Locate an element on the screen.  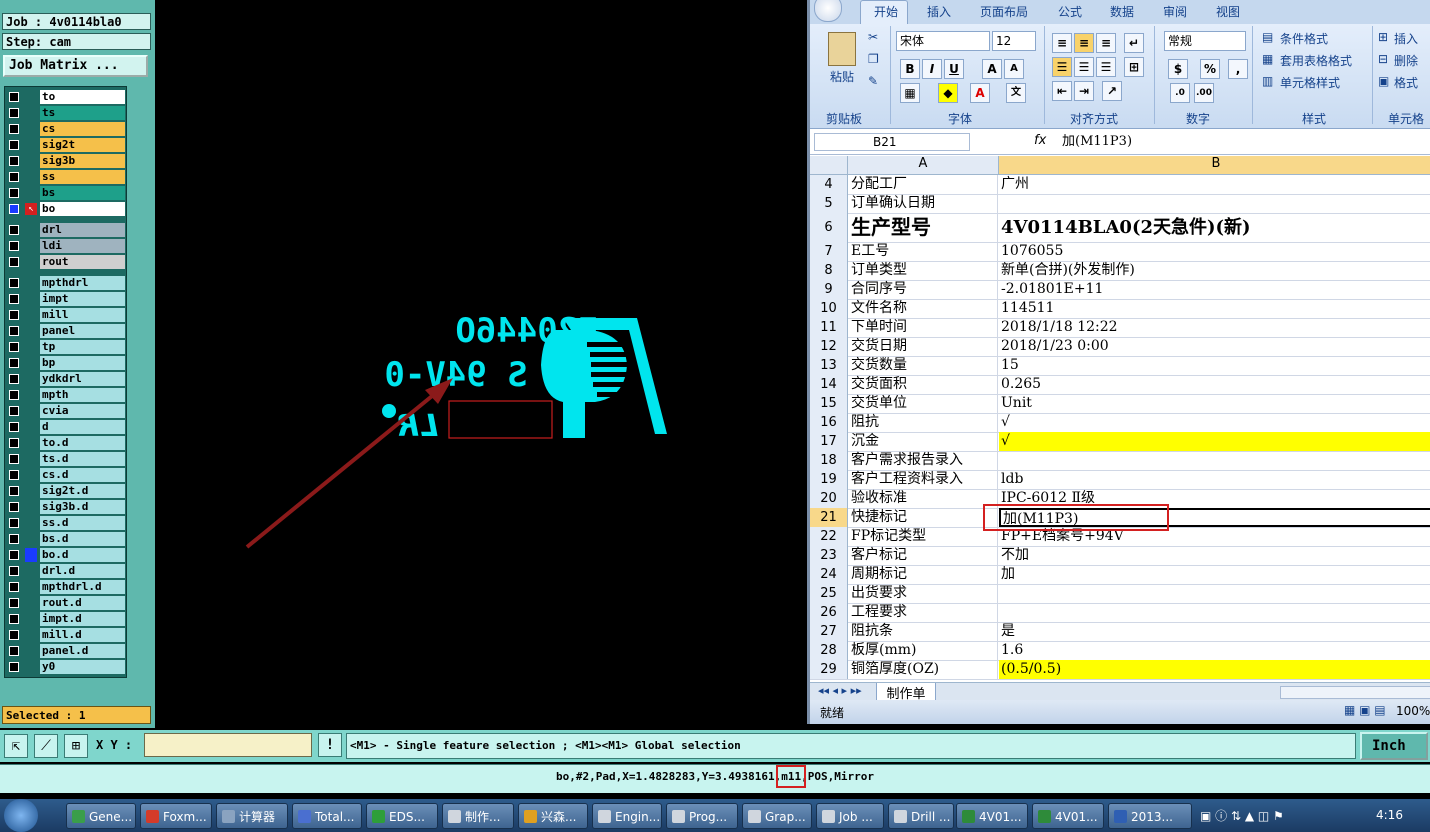
layer-row: ↖ bo is located at coordinates (65, 209).